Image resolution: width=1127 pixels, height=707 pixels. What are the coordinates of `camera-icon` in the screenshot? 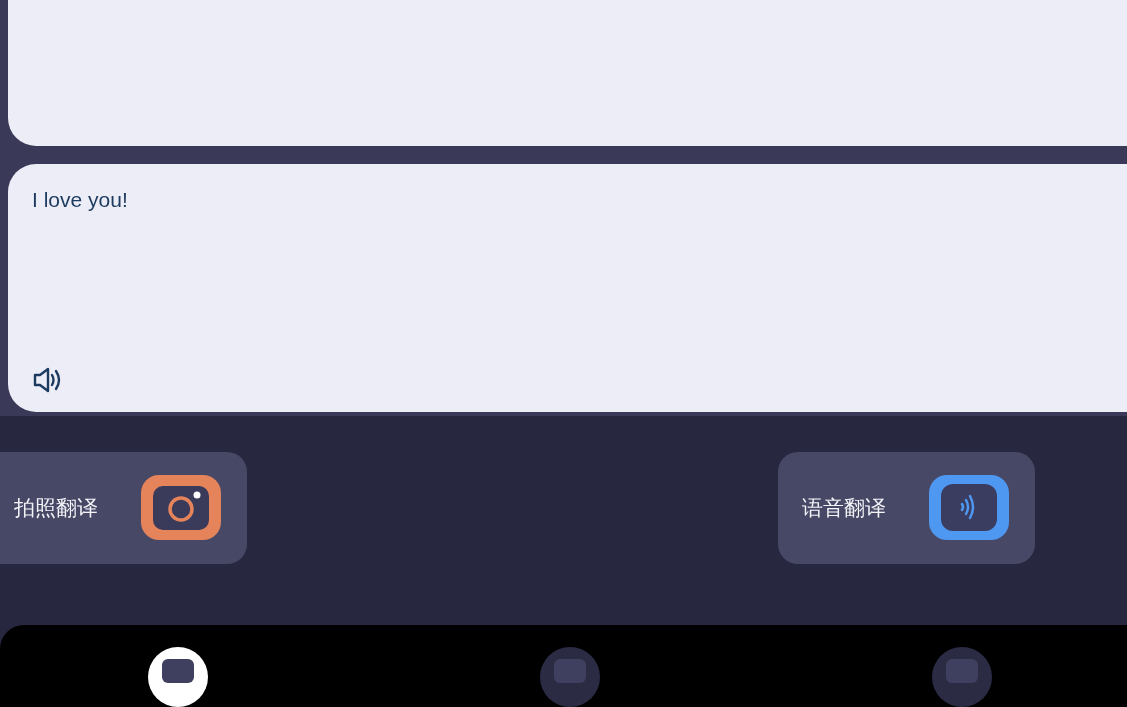 It's located at (181, 508).